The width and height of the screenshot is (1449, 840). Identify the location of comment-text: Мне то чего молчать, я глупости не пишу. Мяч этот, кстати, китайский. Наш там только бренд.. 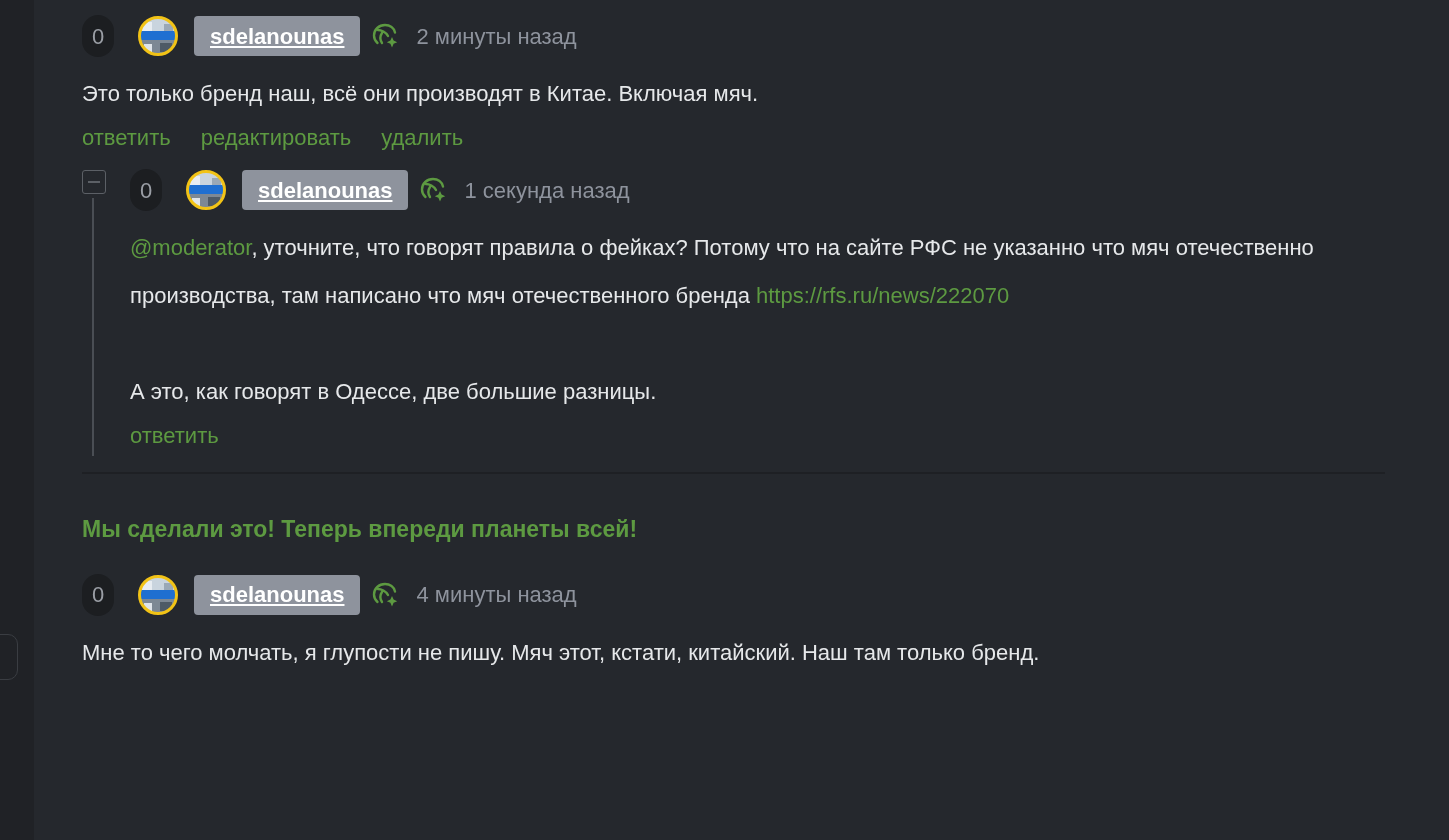
(561, 652).